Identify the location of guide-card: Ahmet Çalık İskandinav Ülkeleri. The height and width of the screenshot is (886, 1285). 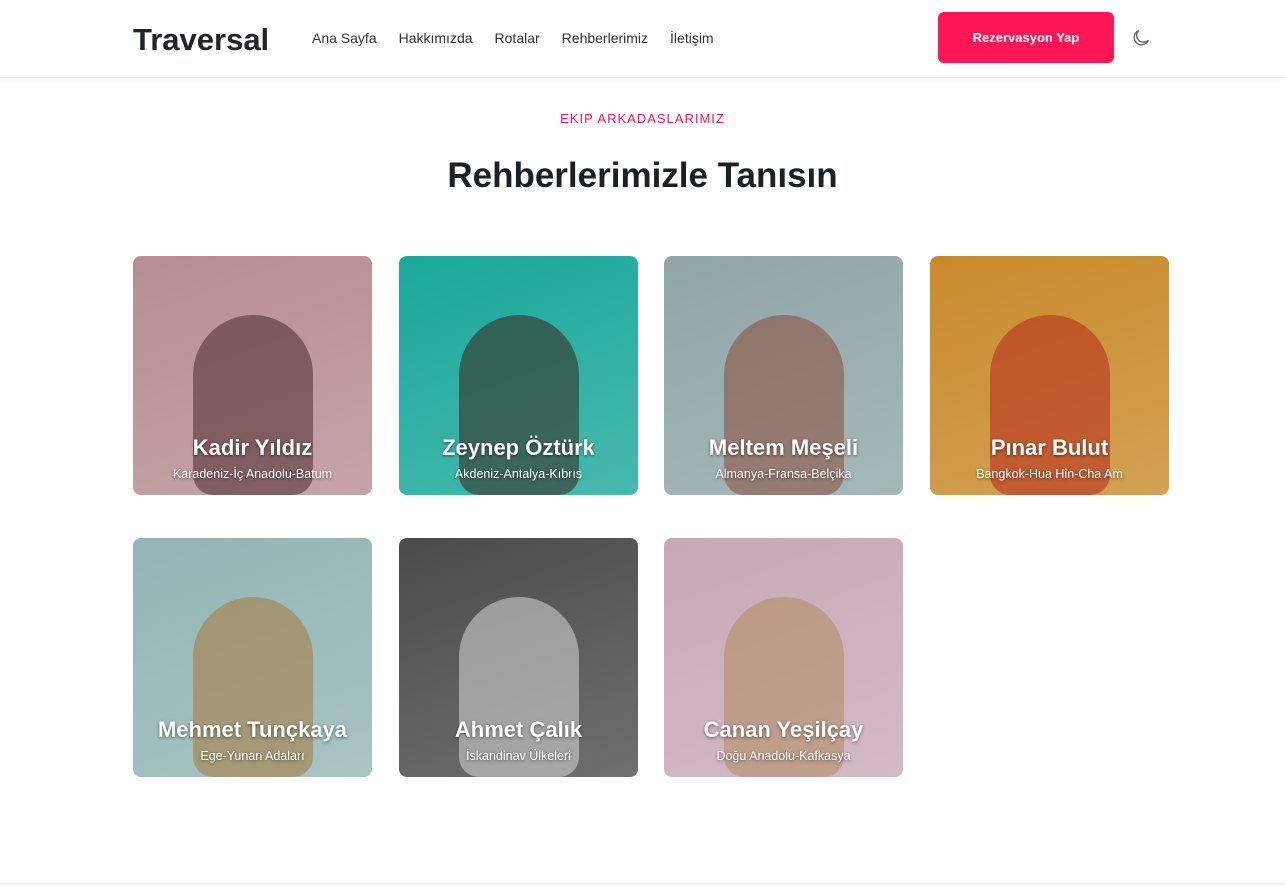
(518, 657).